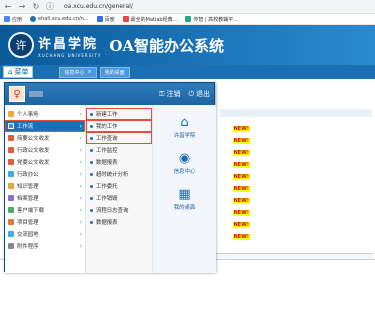  I want to click on power-icon: ⏻, so click(191, 93).